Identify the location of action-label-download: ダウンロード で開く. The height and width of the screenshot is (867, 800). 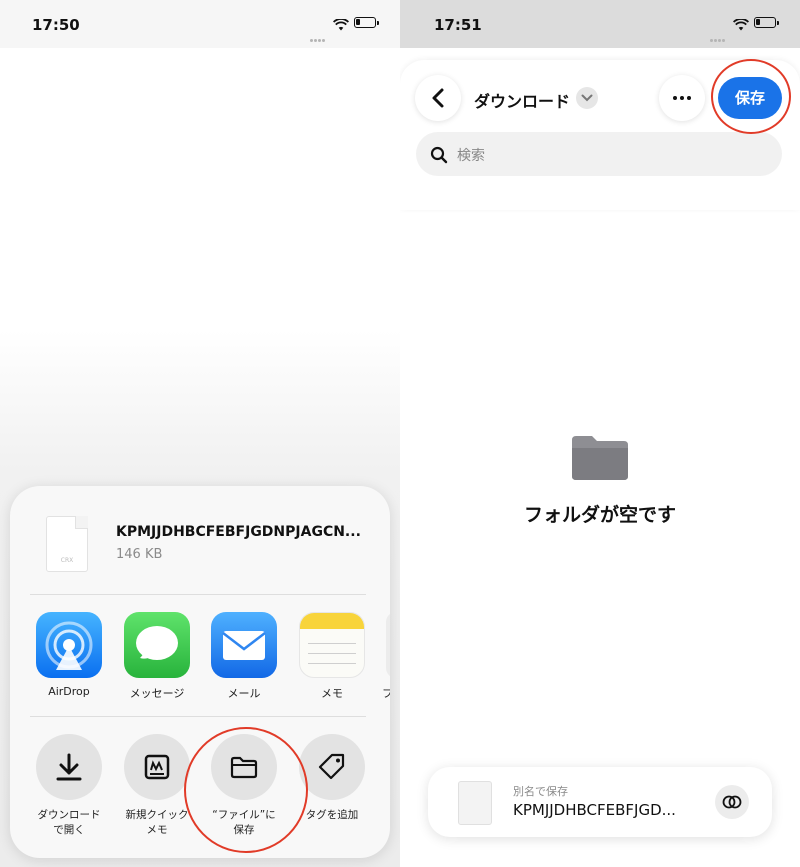
(69, 823).